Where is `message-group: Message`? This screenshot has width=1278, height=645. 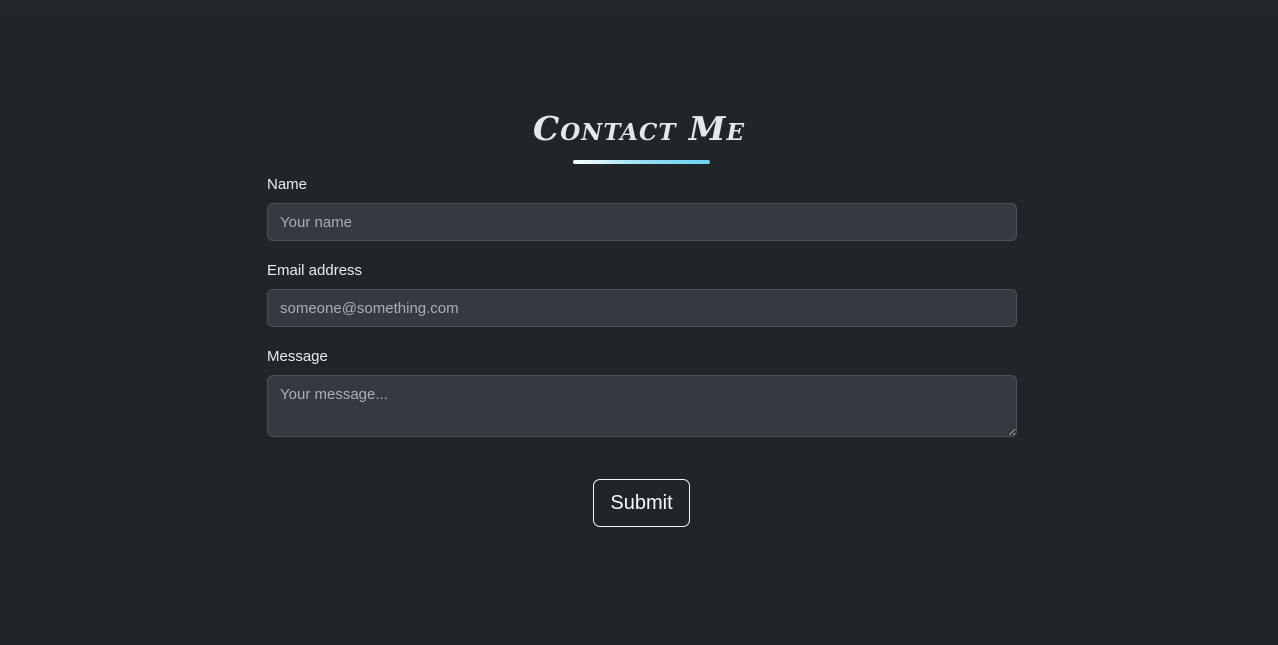 message-group: Message is located at coordinates (642, 394).